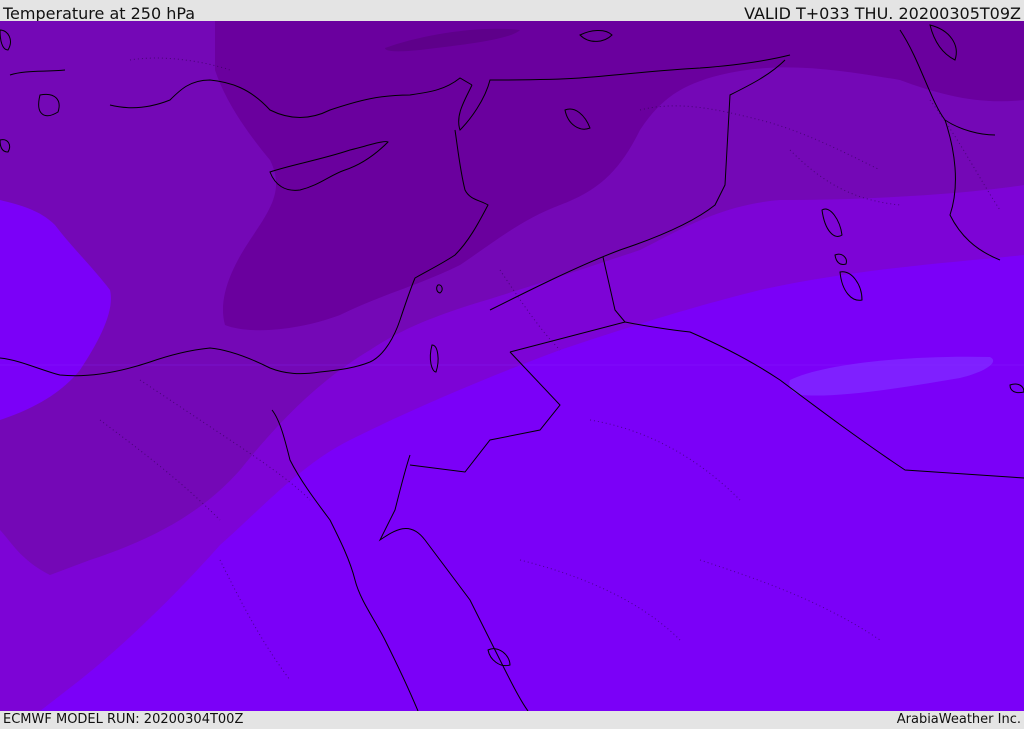 This screenshot has height=729, width=1024. Describe the element at coordinates (958, 719) in the screenshot. I see `credit: ArabiaWeather Inc.` at that location.